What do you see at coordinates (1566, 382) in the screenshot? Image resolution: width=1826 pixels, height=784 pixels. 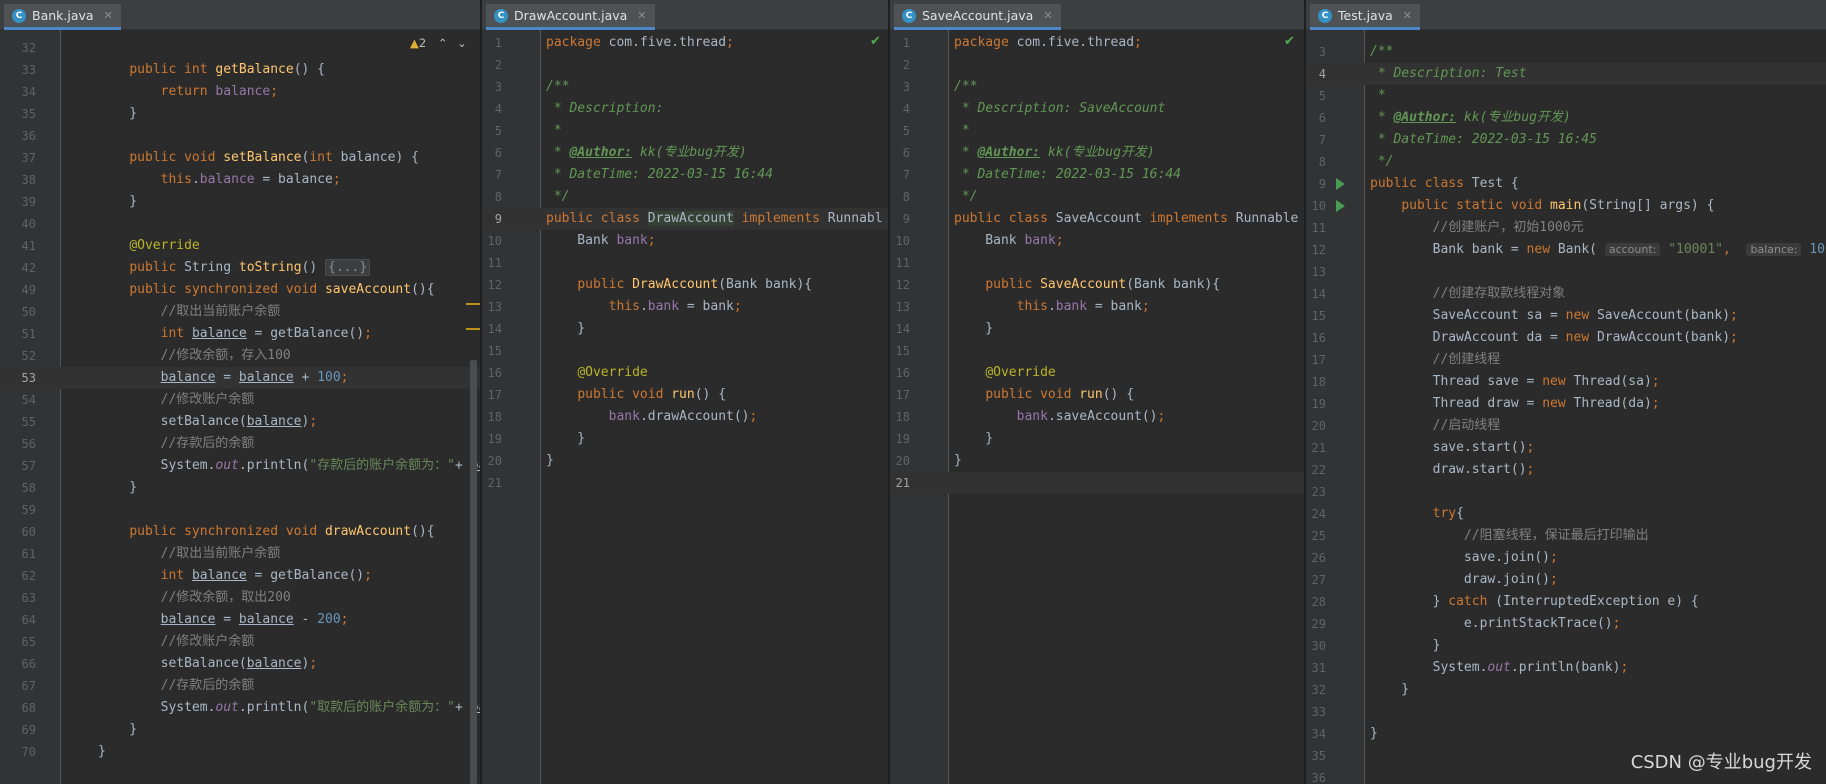 I see `code-line: 18 Thread save = new Thread(sa);` at bounding box center [1566, 382].